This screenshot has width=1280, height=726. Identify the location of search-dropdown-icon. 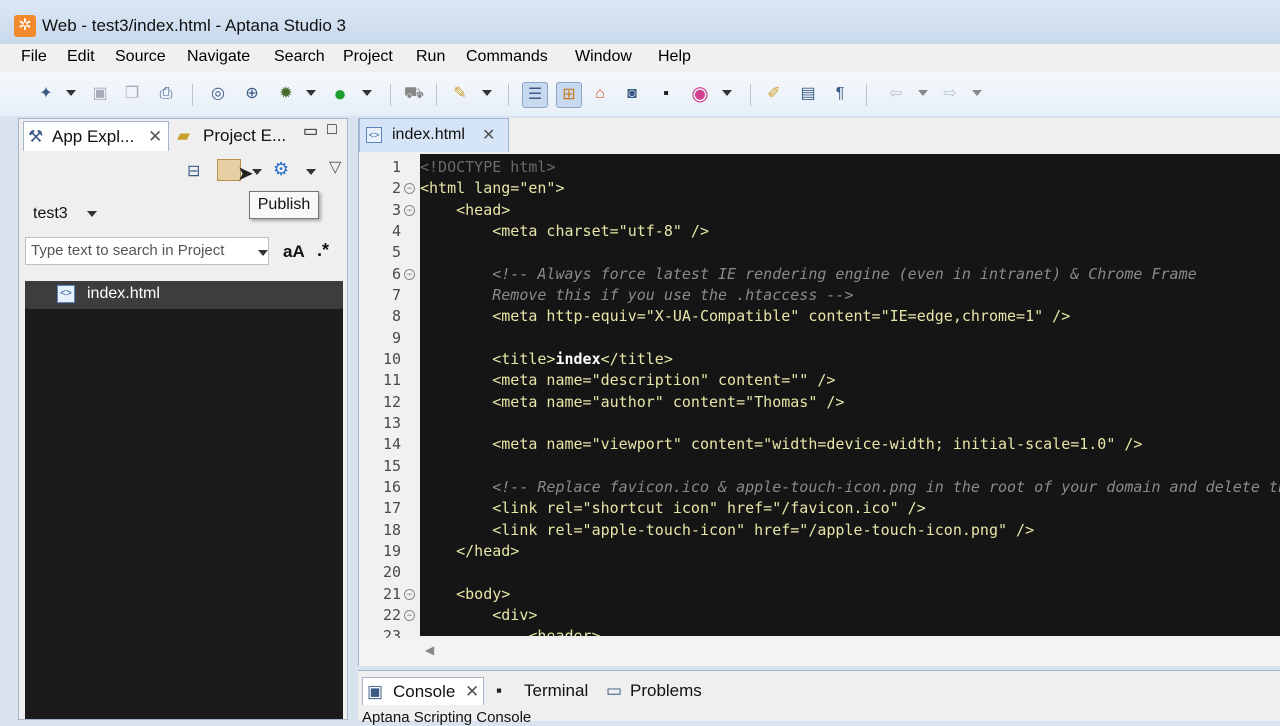
(263, 253).